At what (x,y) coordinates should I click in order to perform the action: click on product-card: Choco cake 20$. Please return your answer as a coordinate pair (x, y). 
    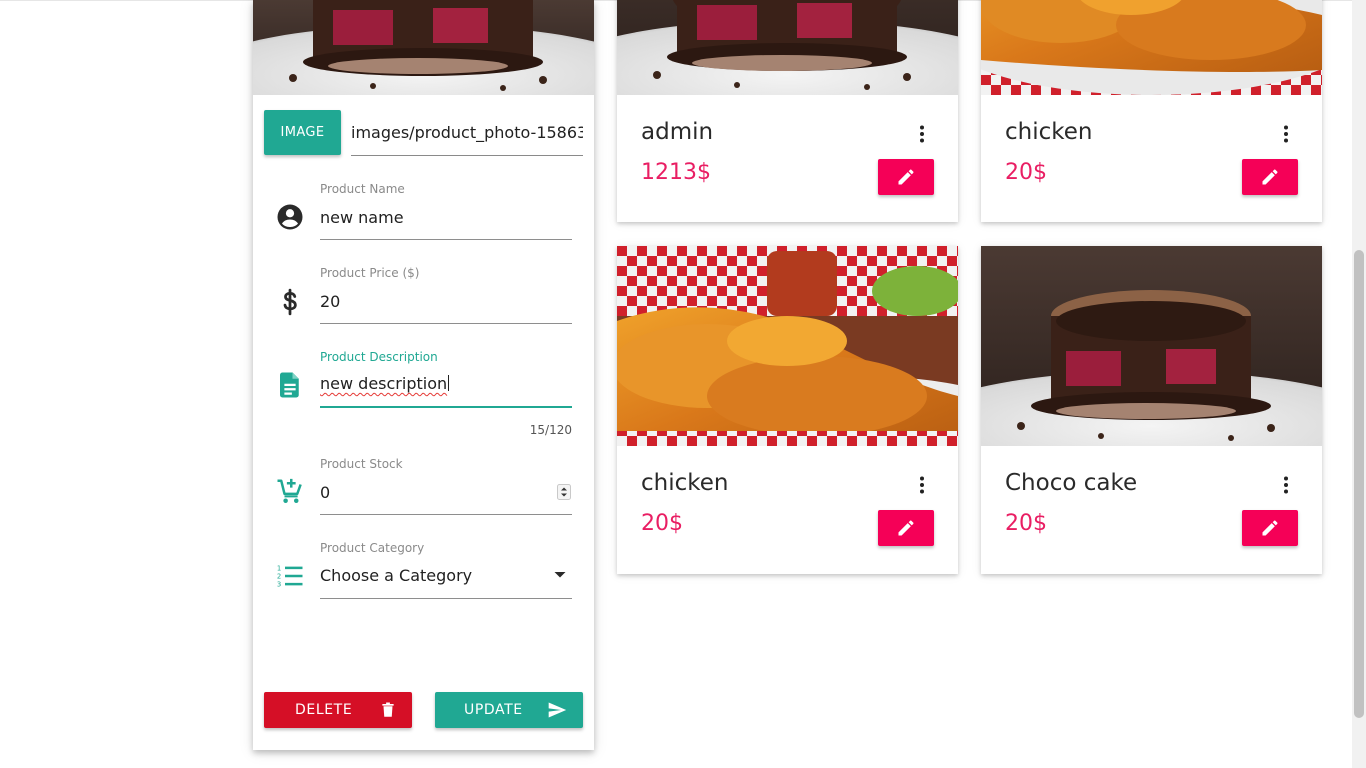
    Looking at the image, I should click on (1151, 410).